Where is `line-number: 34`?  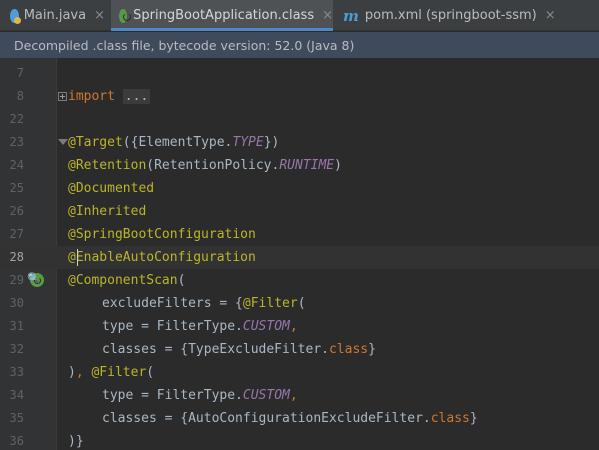
line-number: 34 is located at coordinates (16, 395).